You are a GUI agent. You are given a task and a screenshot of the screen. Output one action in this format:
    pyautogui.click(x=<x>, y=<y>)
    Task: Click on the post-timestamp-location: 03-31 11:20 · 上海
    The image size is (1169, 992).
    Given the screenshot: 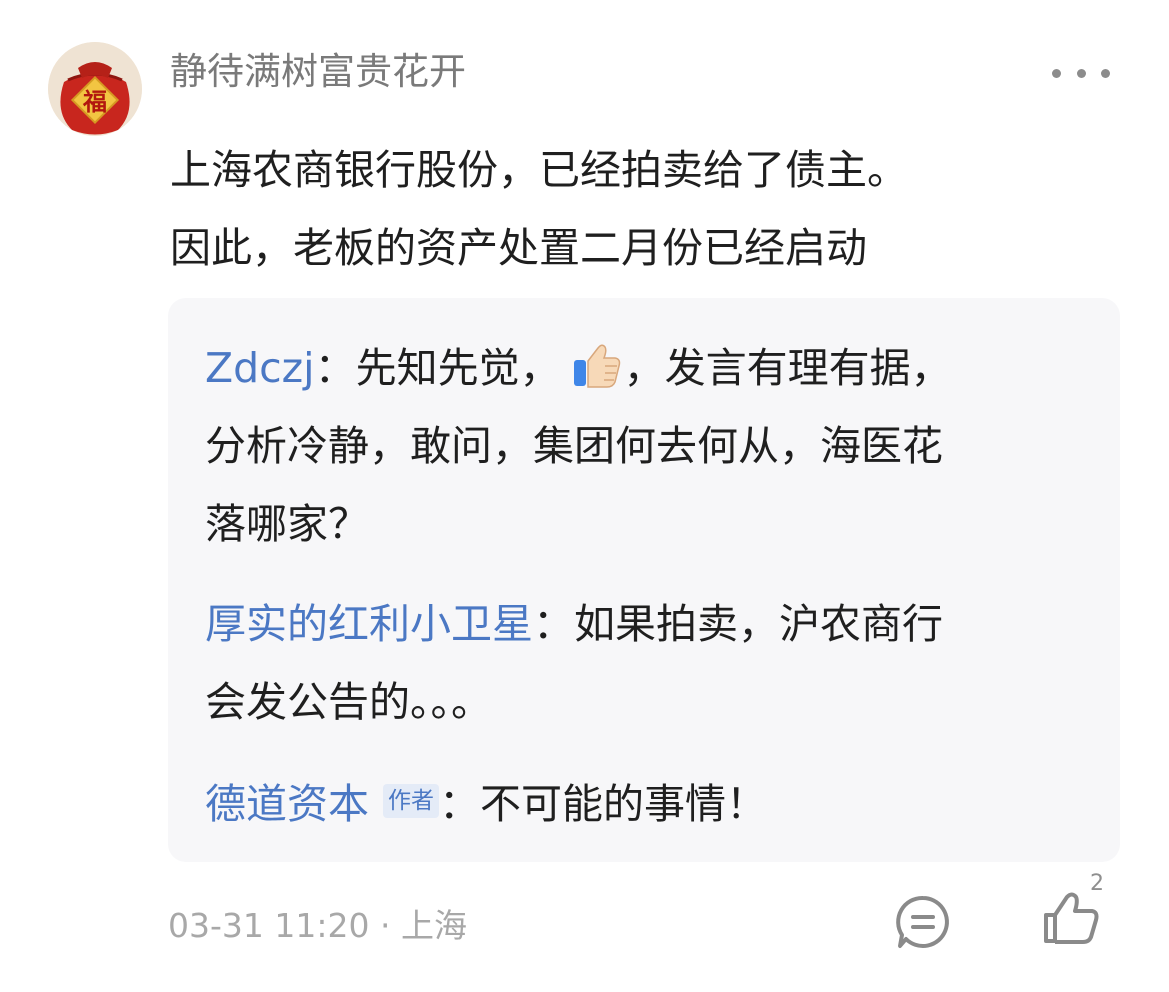 What is the action you would take?
    pyautogui.click(x=317, y=925)
    